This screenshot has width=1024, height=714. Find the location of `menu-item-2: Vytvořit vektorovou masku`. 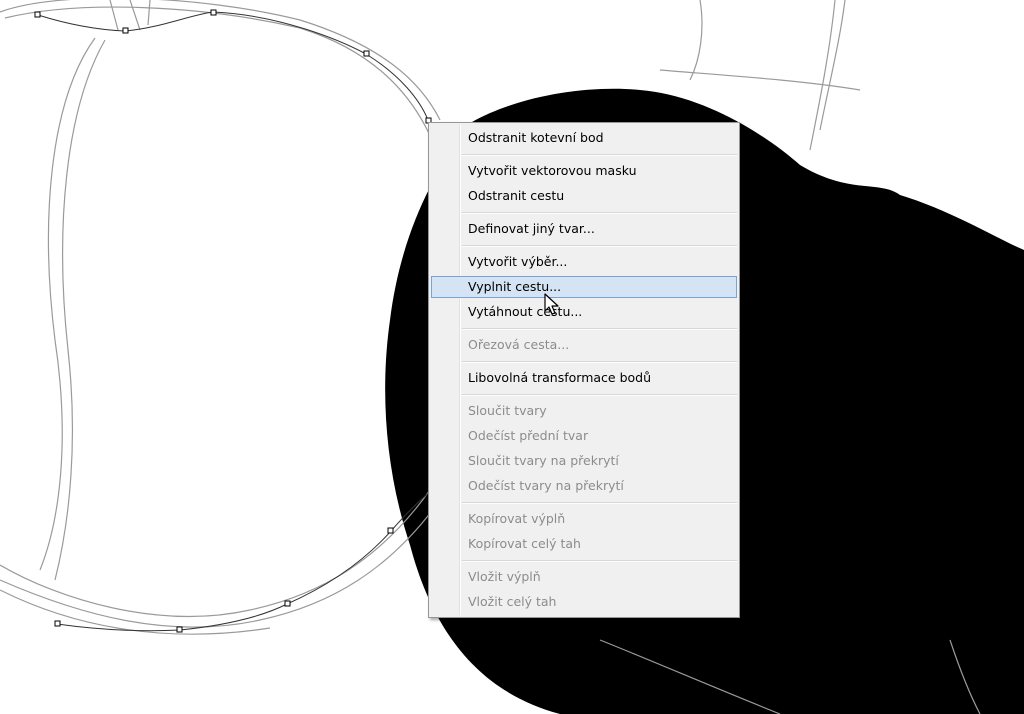

menu-item-2: Vytvořit vektorovou masku is located at coordinates (584, 171).